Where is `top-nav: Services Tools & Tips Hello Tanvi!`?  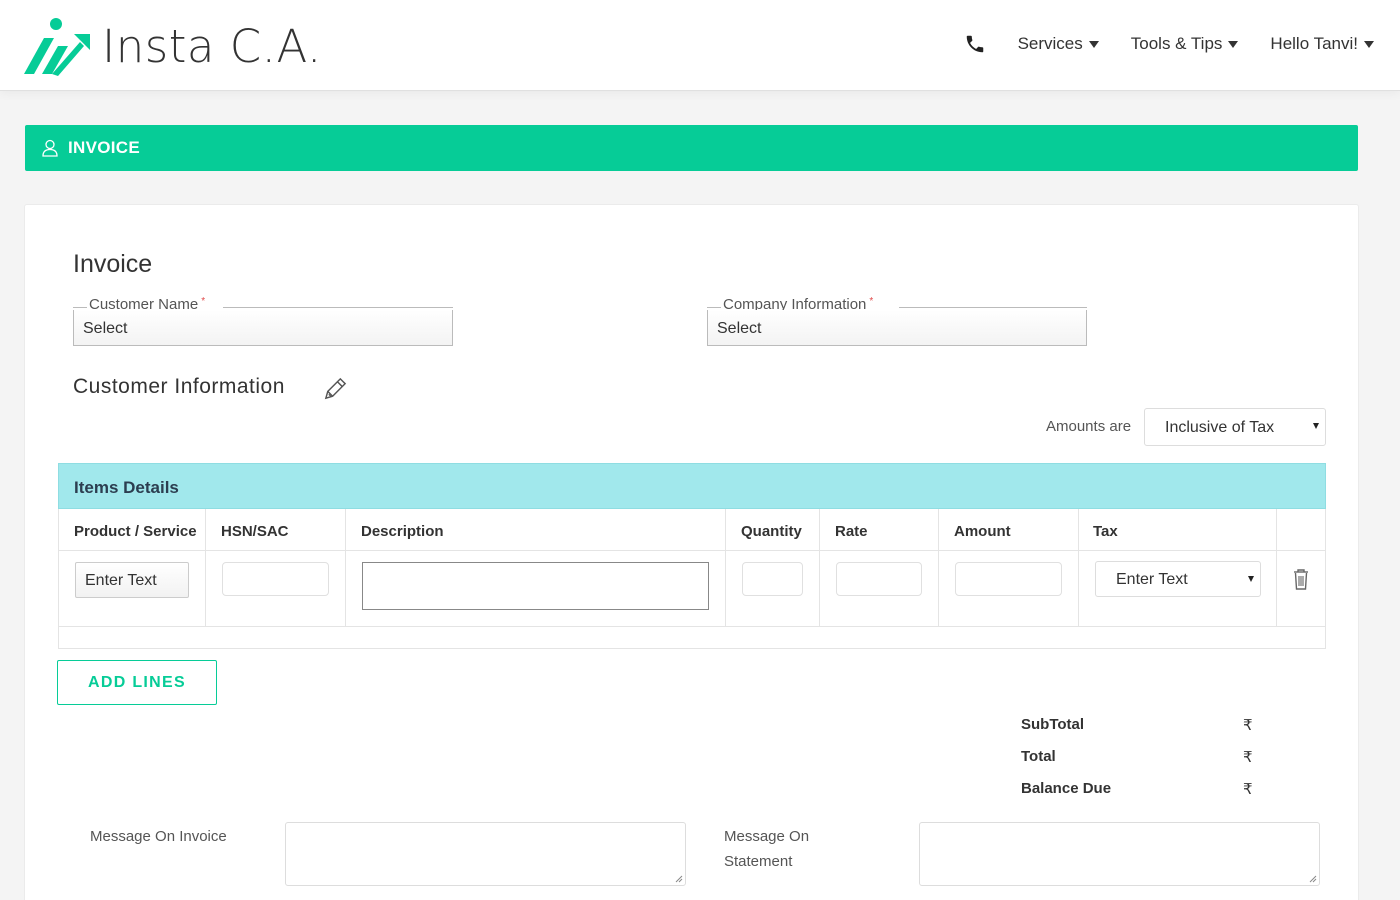 top-nav: Services Tools & Tips Hello Tanvi! is located at coordinates (1169, 44).